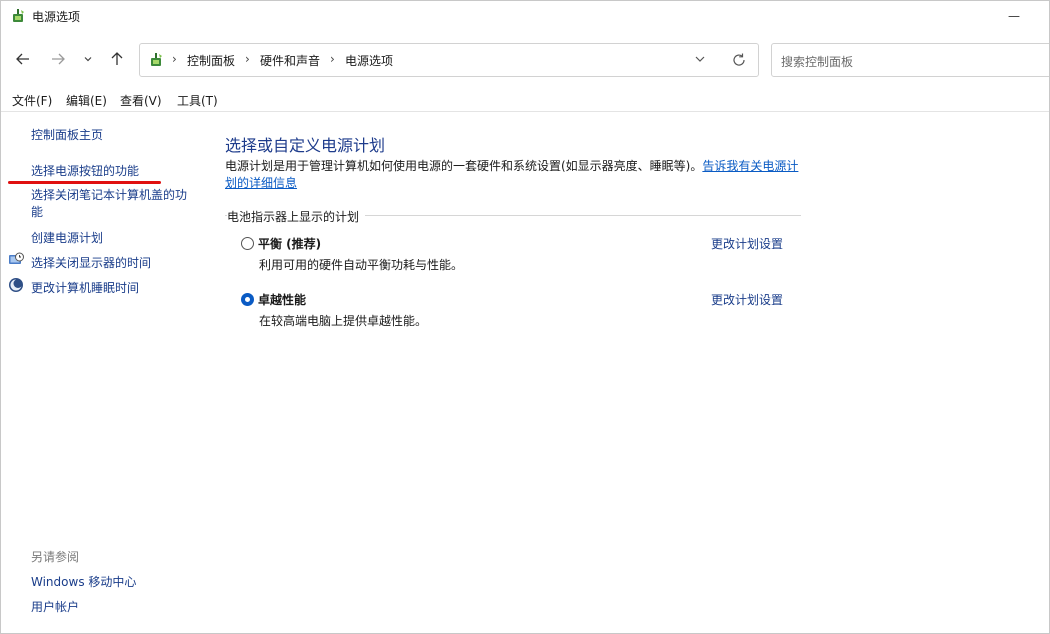 This screenshot has height=634, width=1050. I want to click on choose-display-off-time-link: 选择关闭显示器的时间, so click(91, 262).